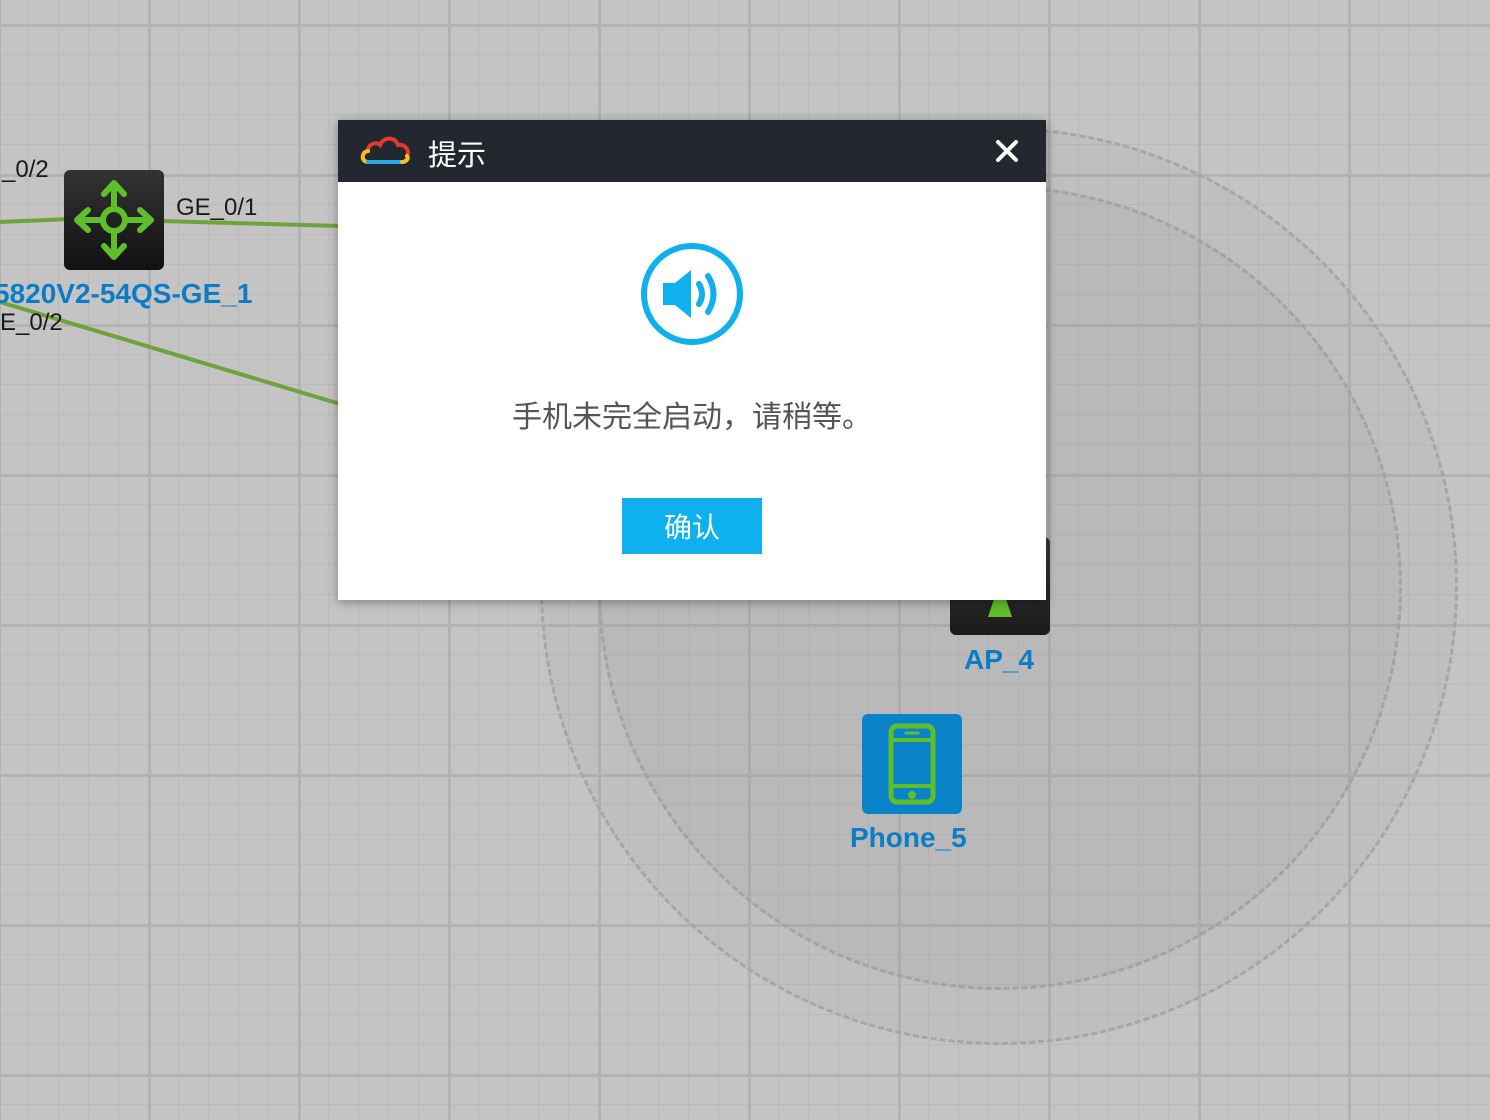  I want to click on network-switch-icon, so click(114, 220).